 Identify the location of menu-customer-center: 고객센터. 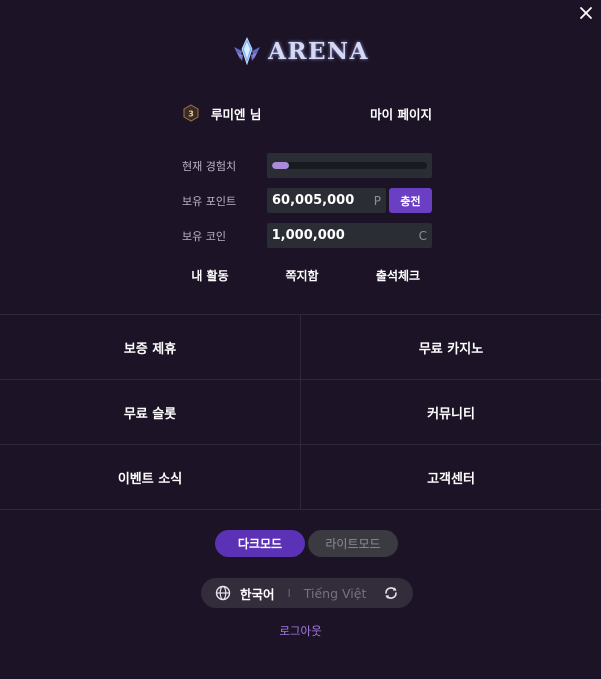
(450, 477).